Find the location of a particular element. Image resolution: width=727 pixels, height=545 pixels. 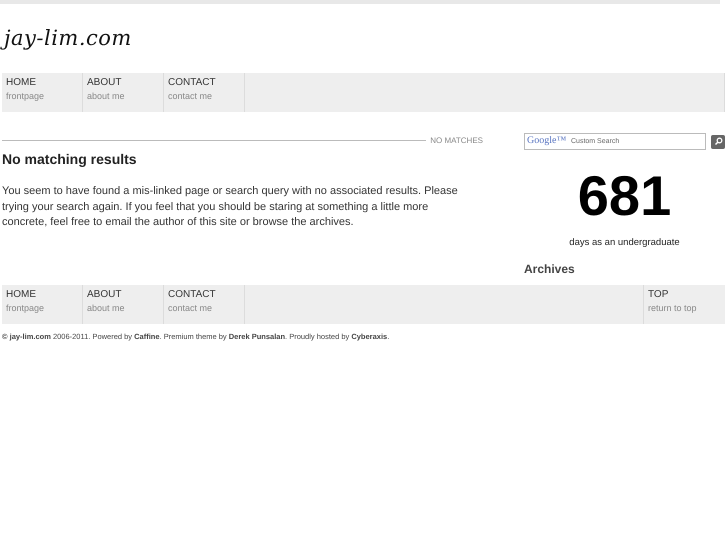

page-heading: No matching results is located at coordinates (70, 159).